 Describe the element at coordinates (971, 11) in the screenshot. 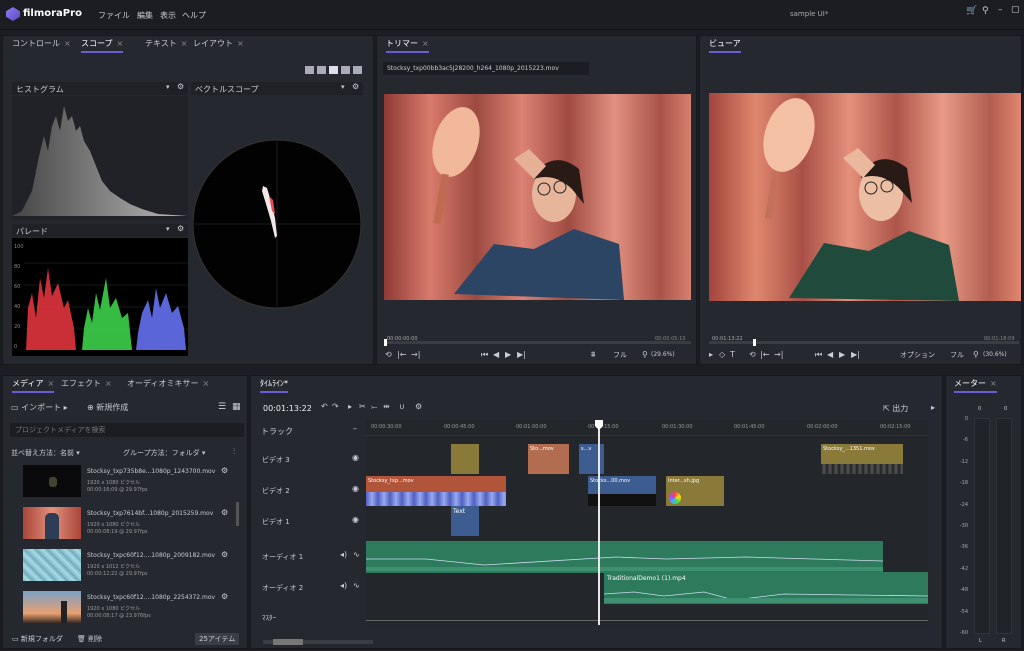

I see `cart-icon: 🛒` at that location.